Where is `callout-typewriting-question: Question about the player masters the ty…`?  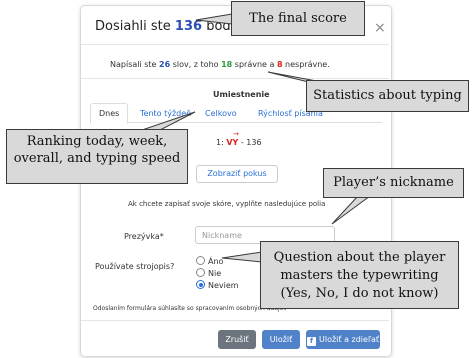 callout-typewriting-question: Question about the player masters the ty… is located at coordinates (359, 275).